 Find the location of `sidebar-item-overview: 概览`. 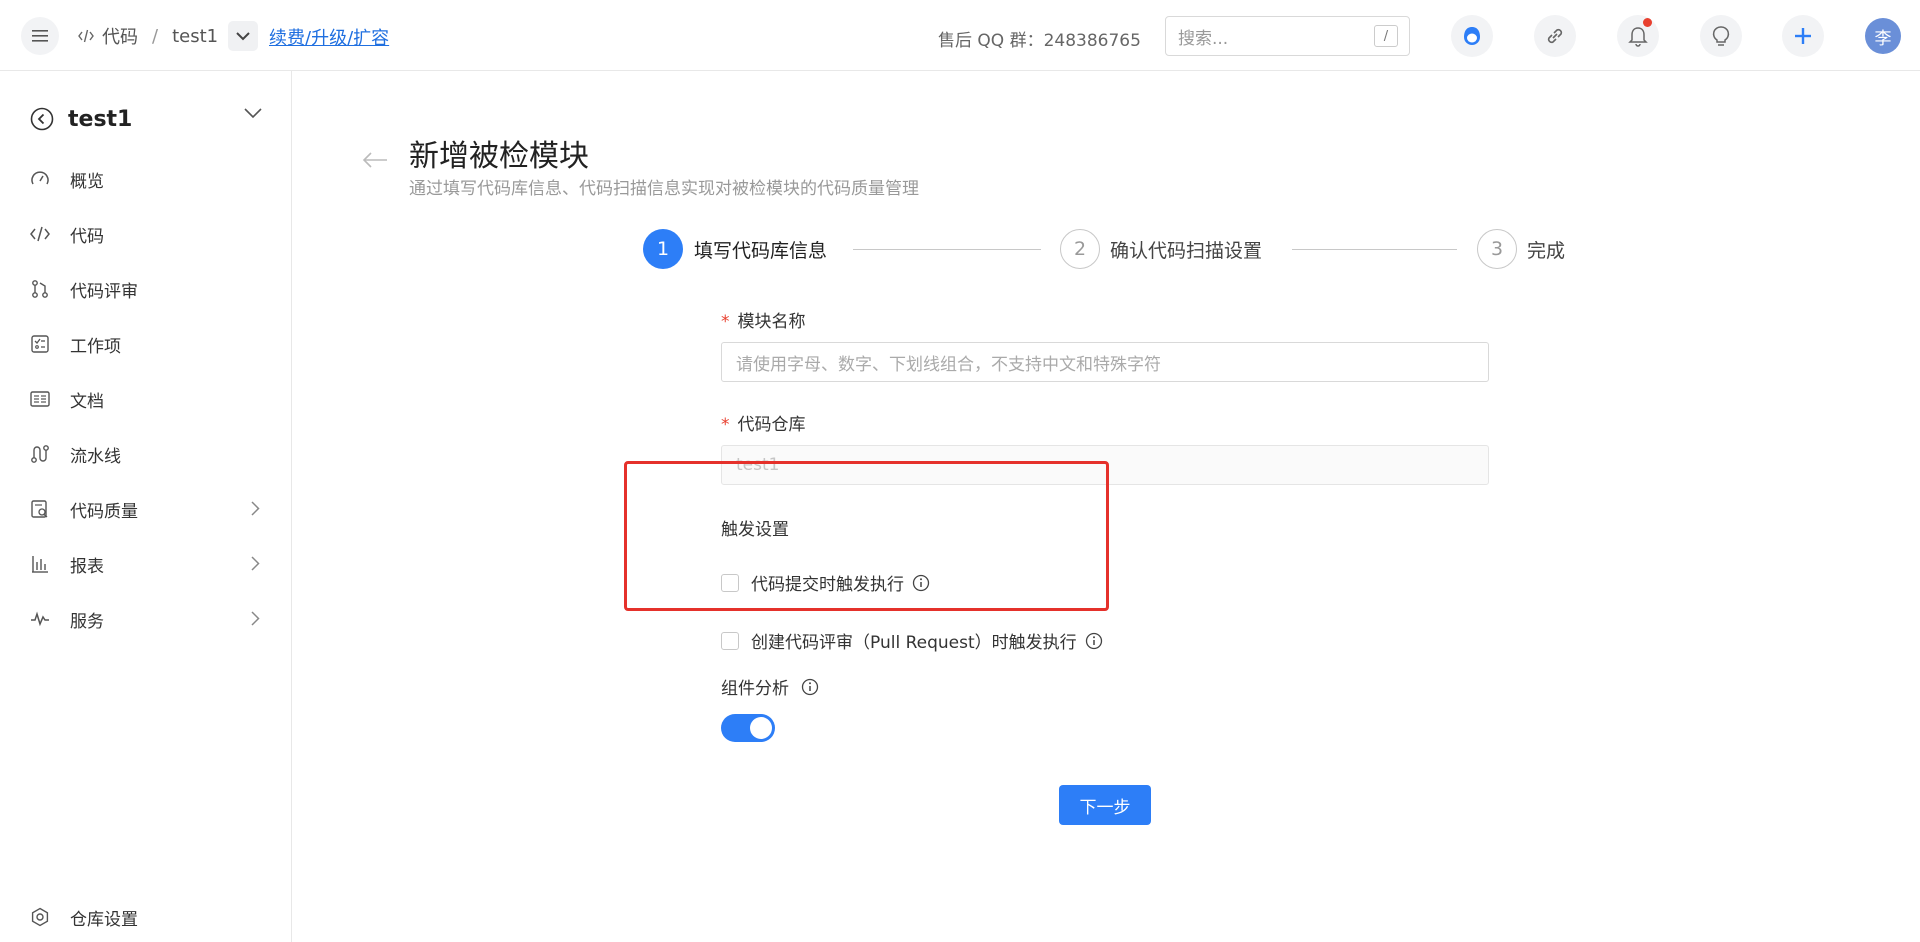

sidebar-item-overview: 概览 is located at coordinates (146, 179).